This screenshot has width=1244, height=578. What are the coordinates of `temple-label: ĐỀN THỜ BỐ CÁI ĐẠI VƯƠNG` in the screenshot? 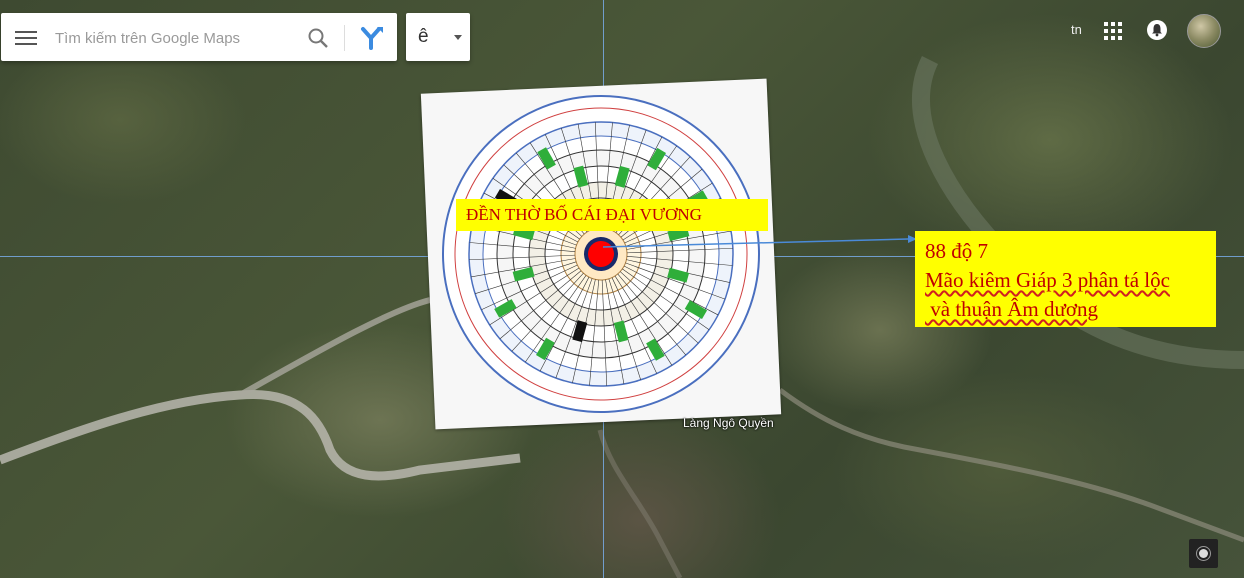 It's located at (612, 215).